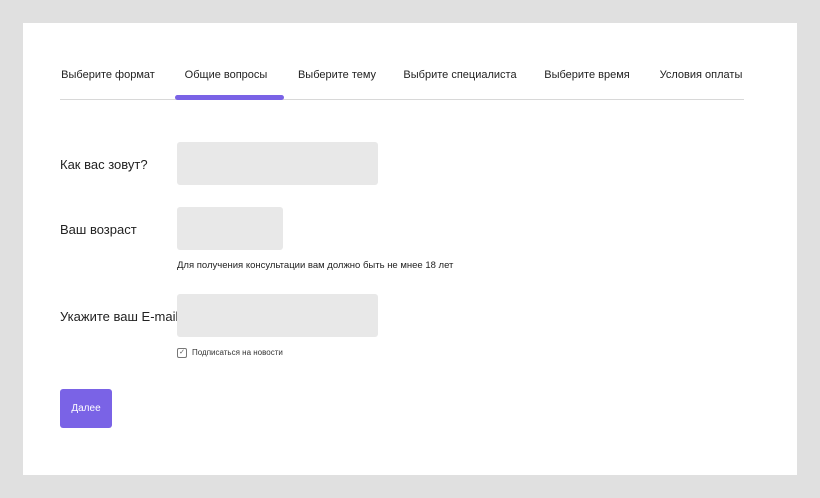  I want to click on subscribe-label: Подписаться на новости, so click(237, 352).